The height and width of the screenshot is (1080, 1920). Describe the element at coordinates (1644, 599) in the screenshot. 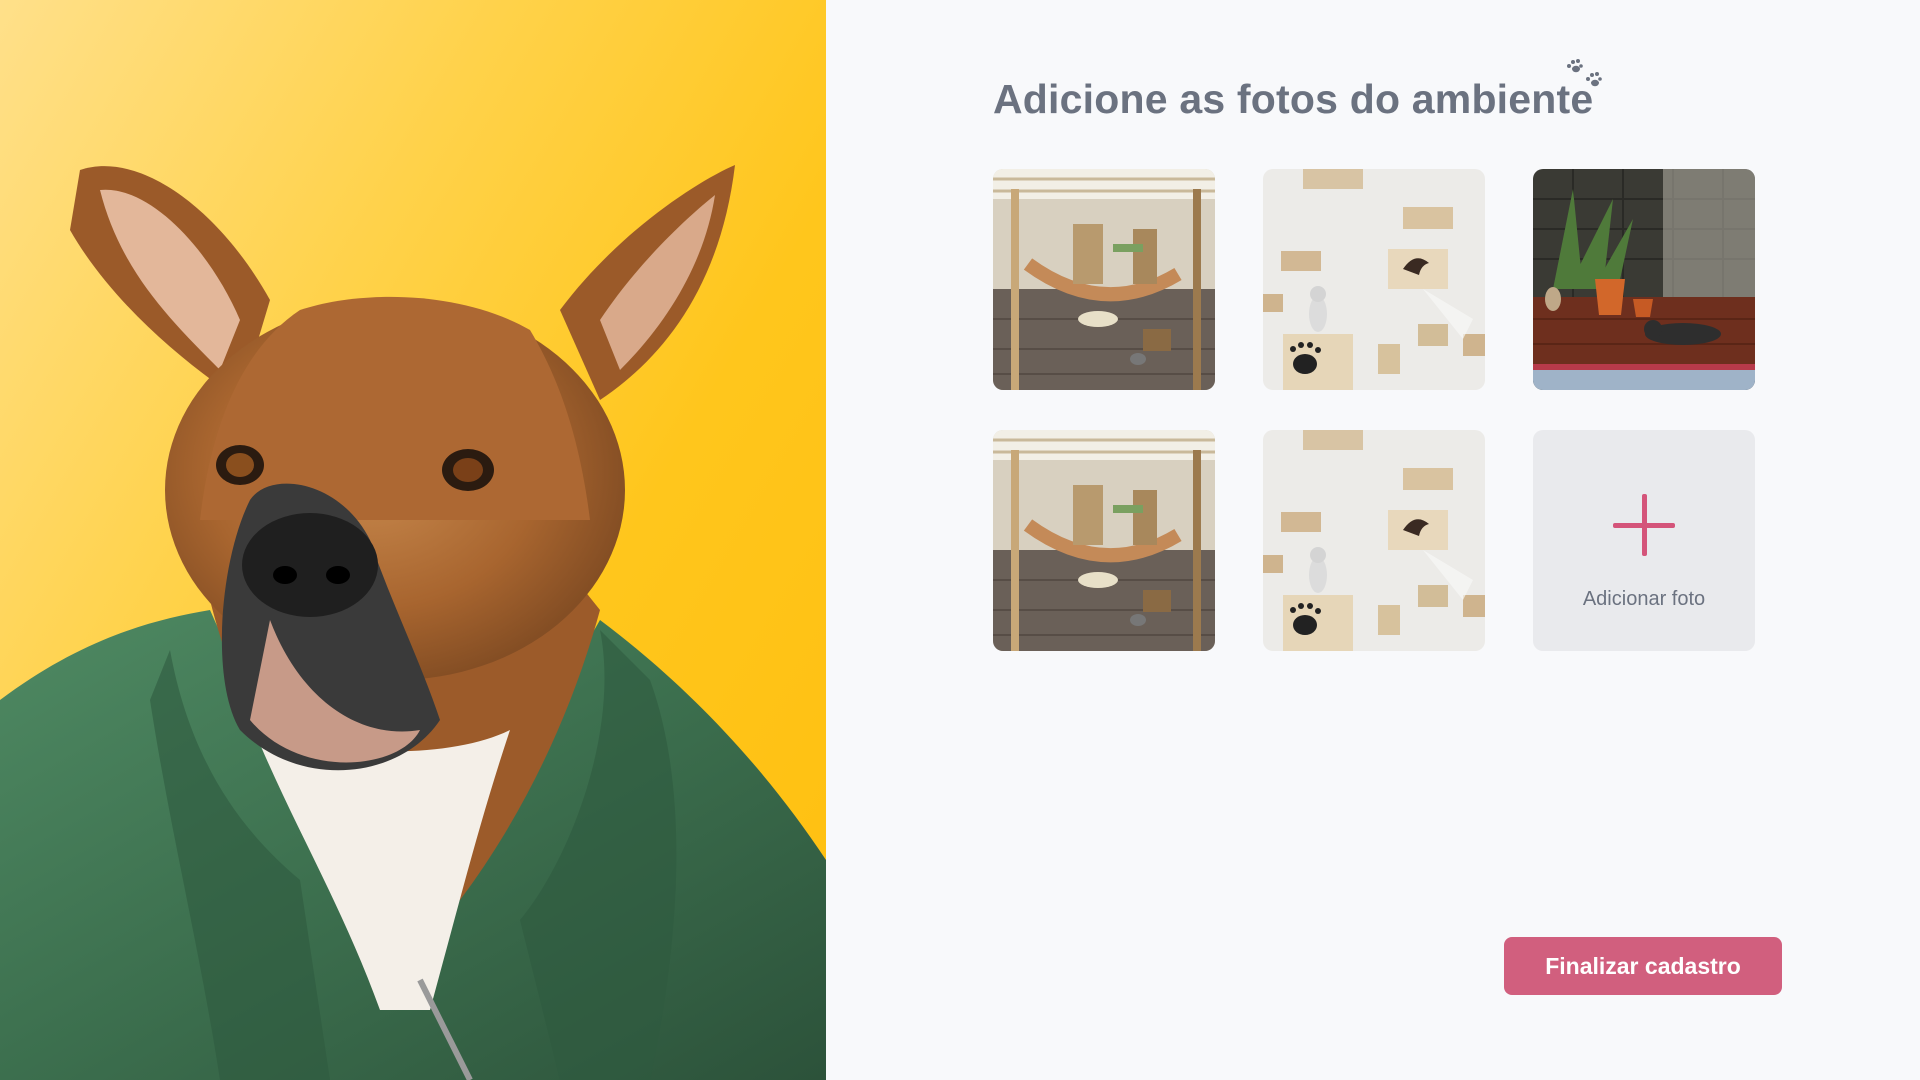

I see `add-photo-label: Adicionar foto` at that location.